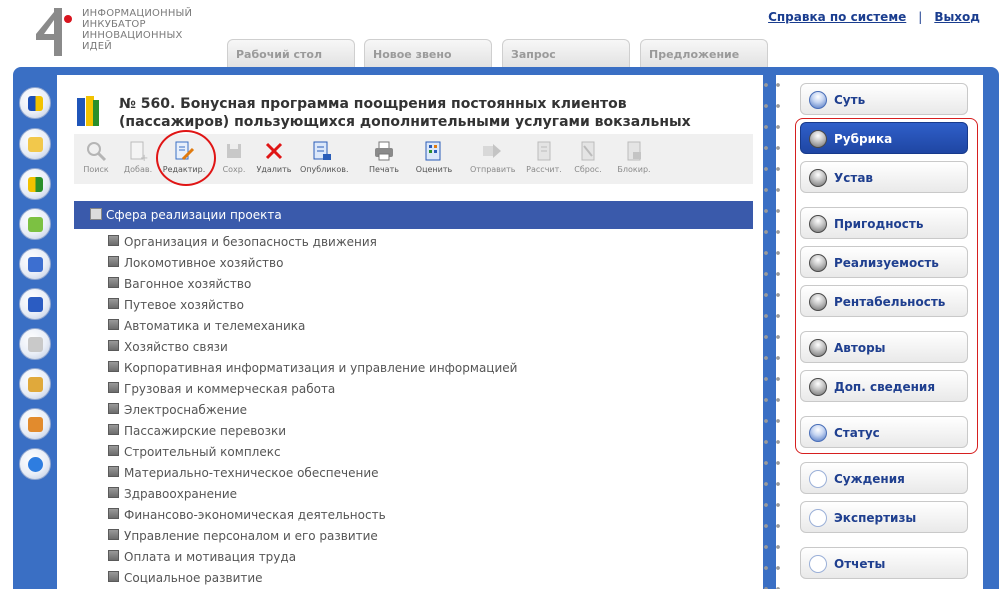  What do you see at coordinates (312, 578) in the screenshot?
I see `list-item: Социальное развитие` at bounding box center [312, 578].